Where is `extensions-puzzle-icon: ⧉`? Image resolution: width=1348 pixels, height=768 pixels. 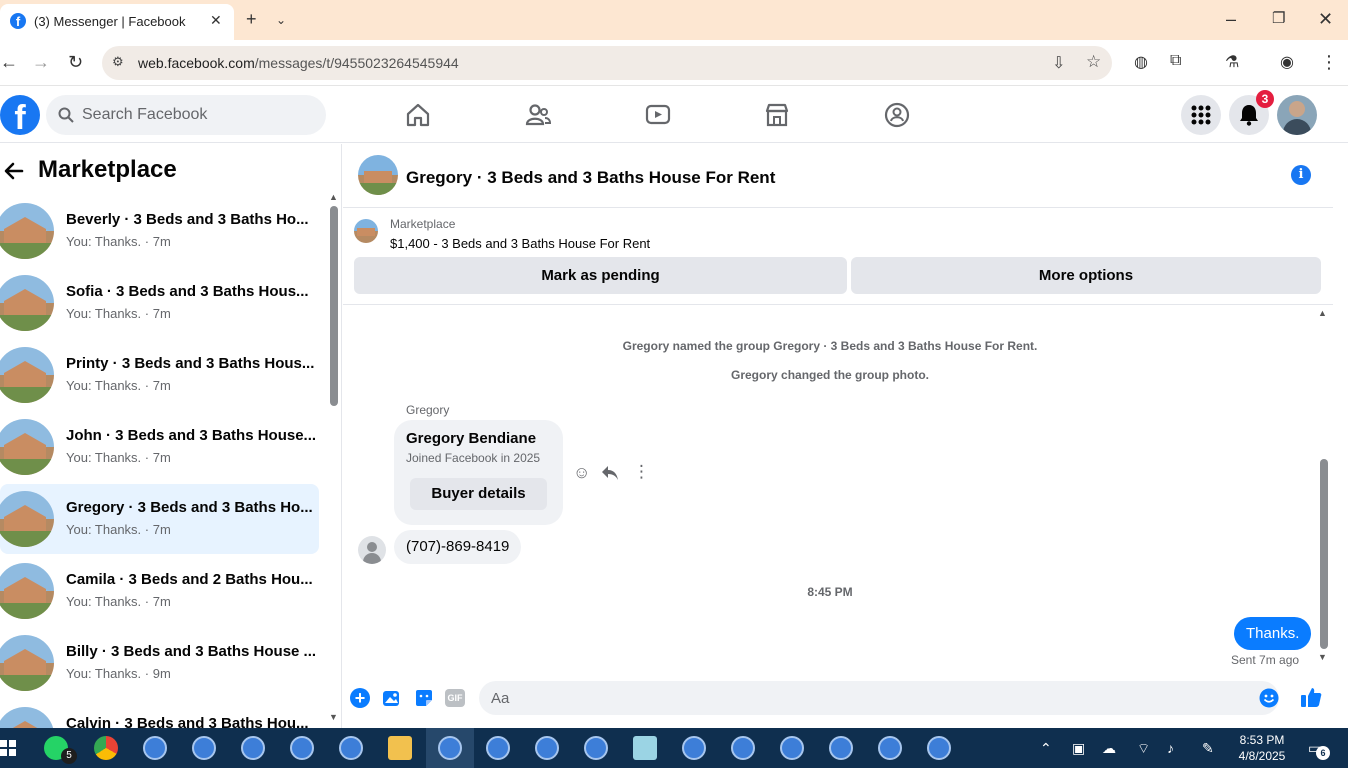 extensions-puzzle-icon: ⧉ is located at coordinates (1175, 61).